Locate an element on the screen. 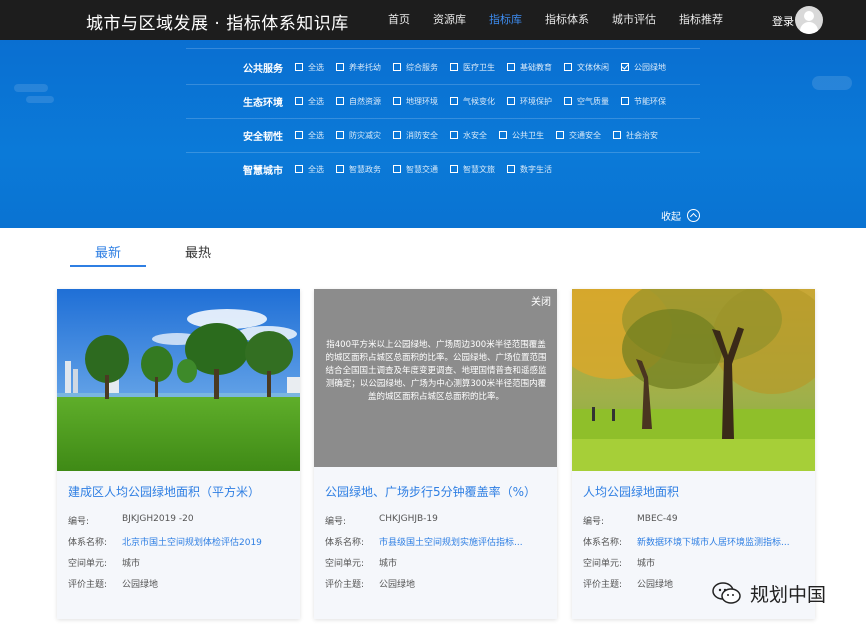  filter-option: 空气质量 is located at coordinates (586, 101).